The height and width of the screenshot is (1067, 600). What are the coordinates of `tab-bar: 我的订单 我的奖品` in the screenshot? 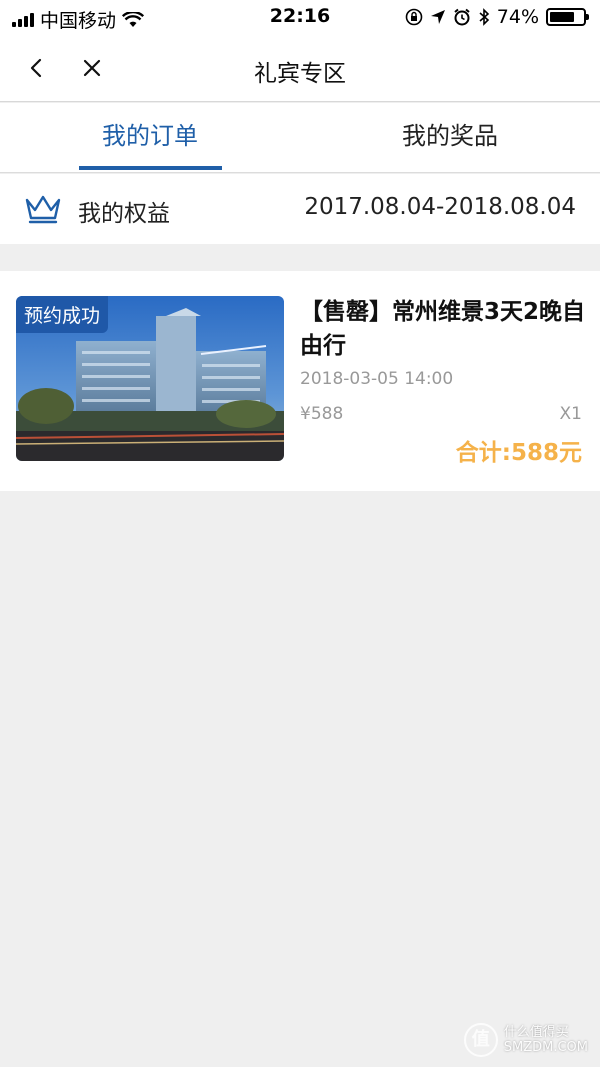 It's located at (300, 138).